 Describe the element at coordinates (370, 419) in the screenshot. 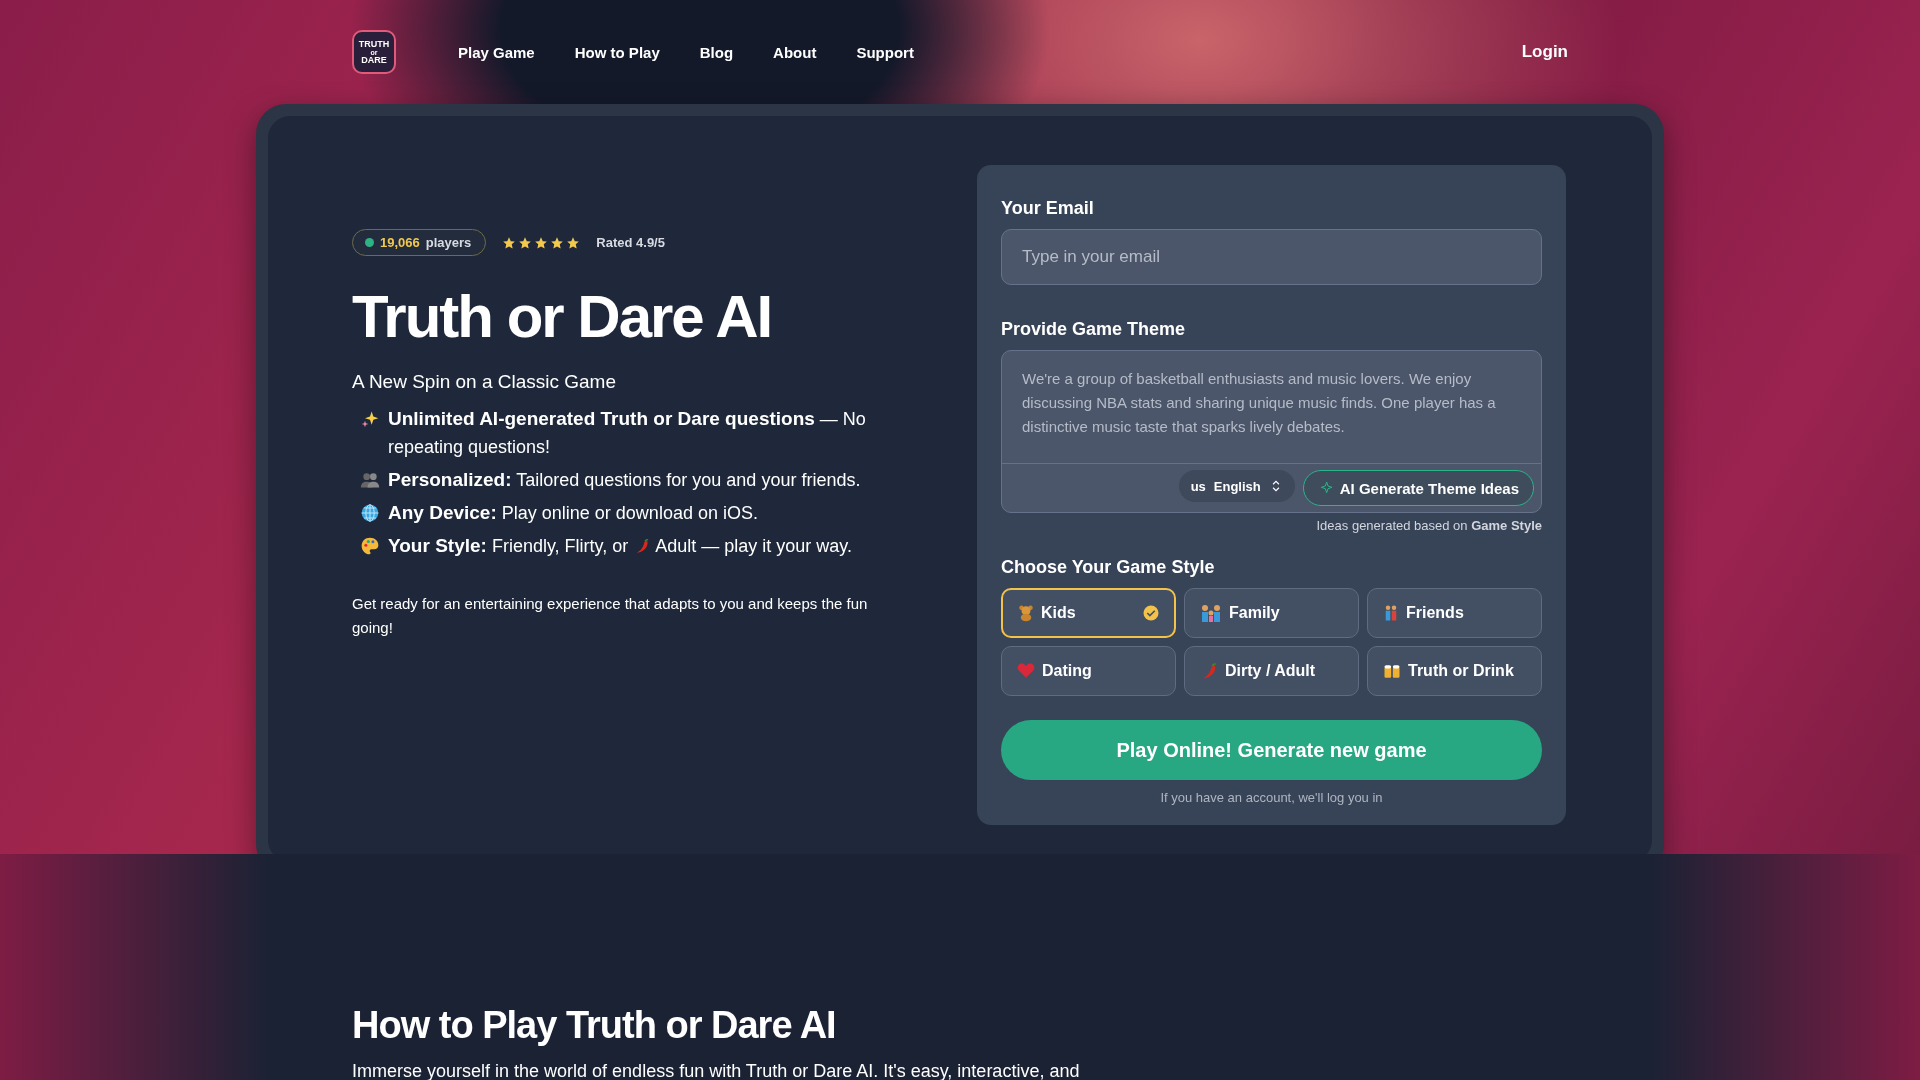

I see `sparkles-icon` at that location.